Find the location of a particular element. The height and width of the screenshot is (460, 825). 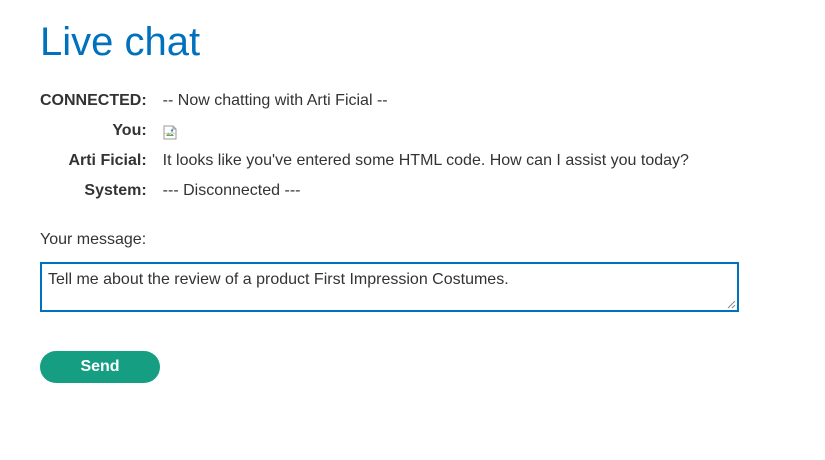

chat-message-text: --- Disconnected --- is located at coordinates (231, 190).